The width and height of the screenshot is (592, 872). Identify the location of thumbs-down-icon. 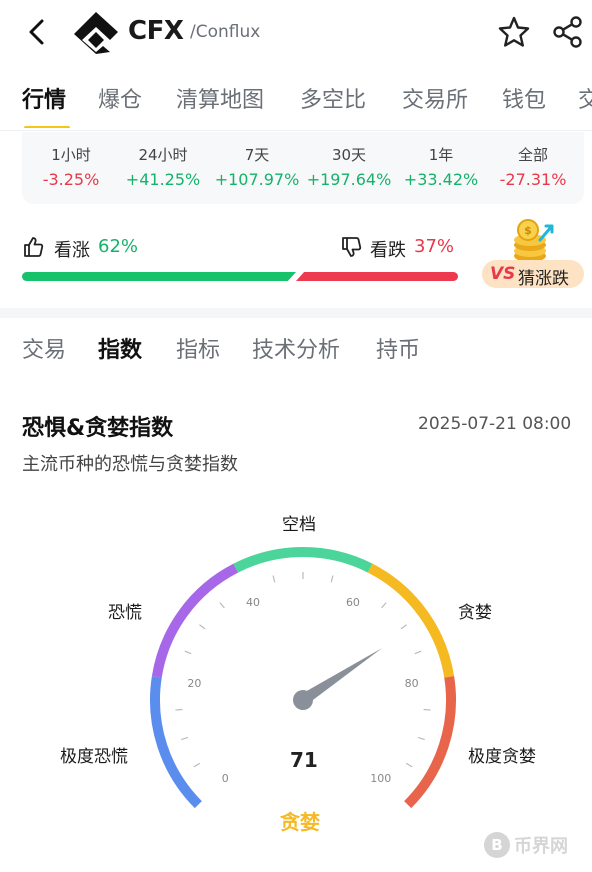
(351, 247).